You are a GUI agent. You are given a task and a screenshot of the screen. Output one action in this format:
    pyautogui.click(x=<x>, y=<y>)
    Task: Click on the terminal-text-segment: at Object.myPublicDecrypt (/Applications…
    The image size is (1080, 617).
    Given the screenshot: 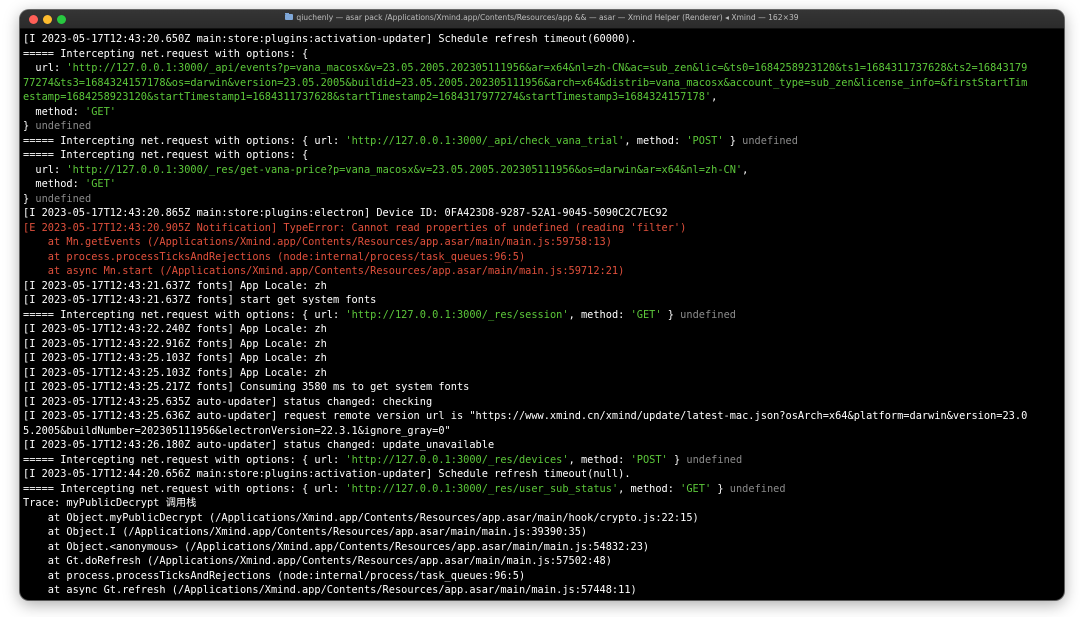 What is the action you would take?
    pyautogui.click(x=361, y=517)
    